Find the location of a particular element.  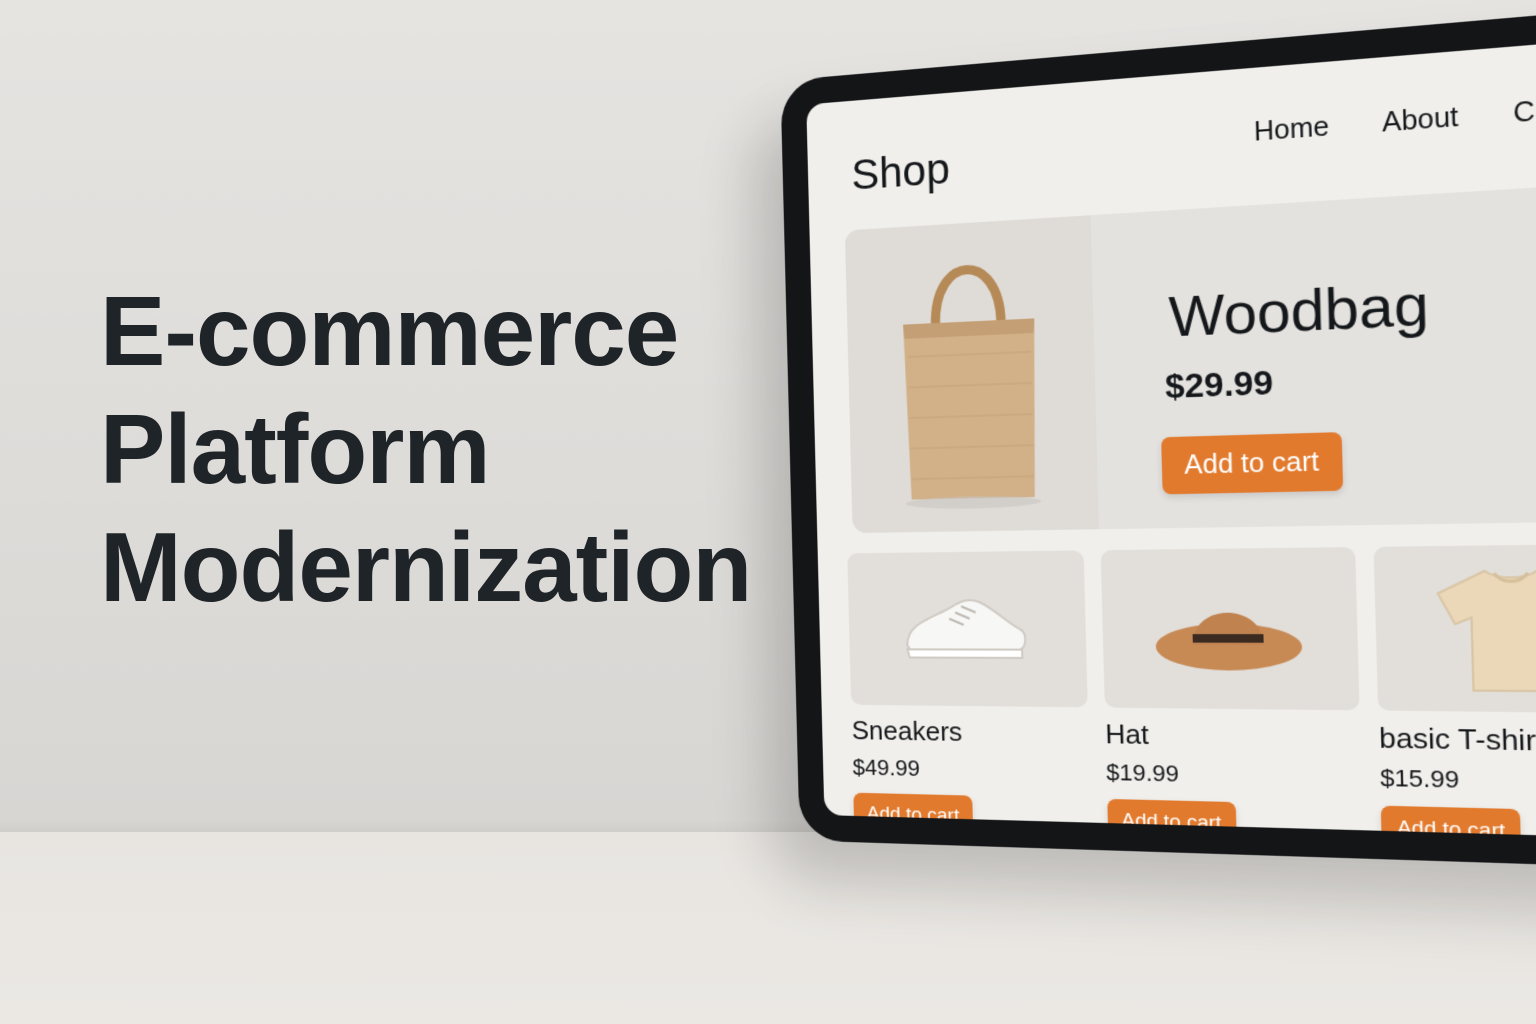

add-to-cart-button-hat: Add to cart is located at coordinates (1171, 819).